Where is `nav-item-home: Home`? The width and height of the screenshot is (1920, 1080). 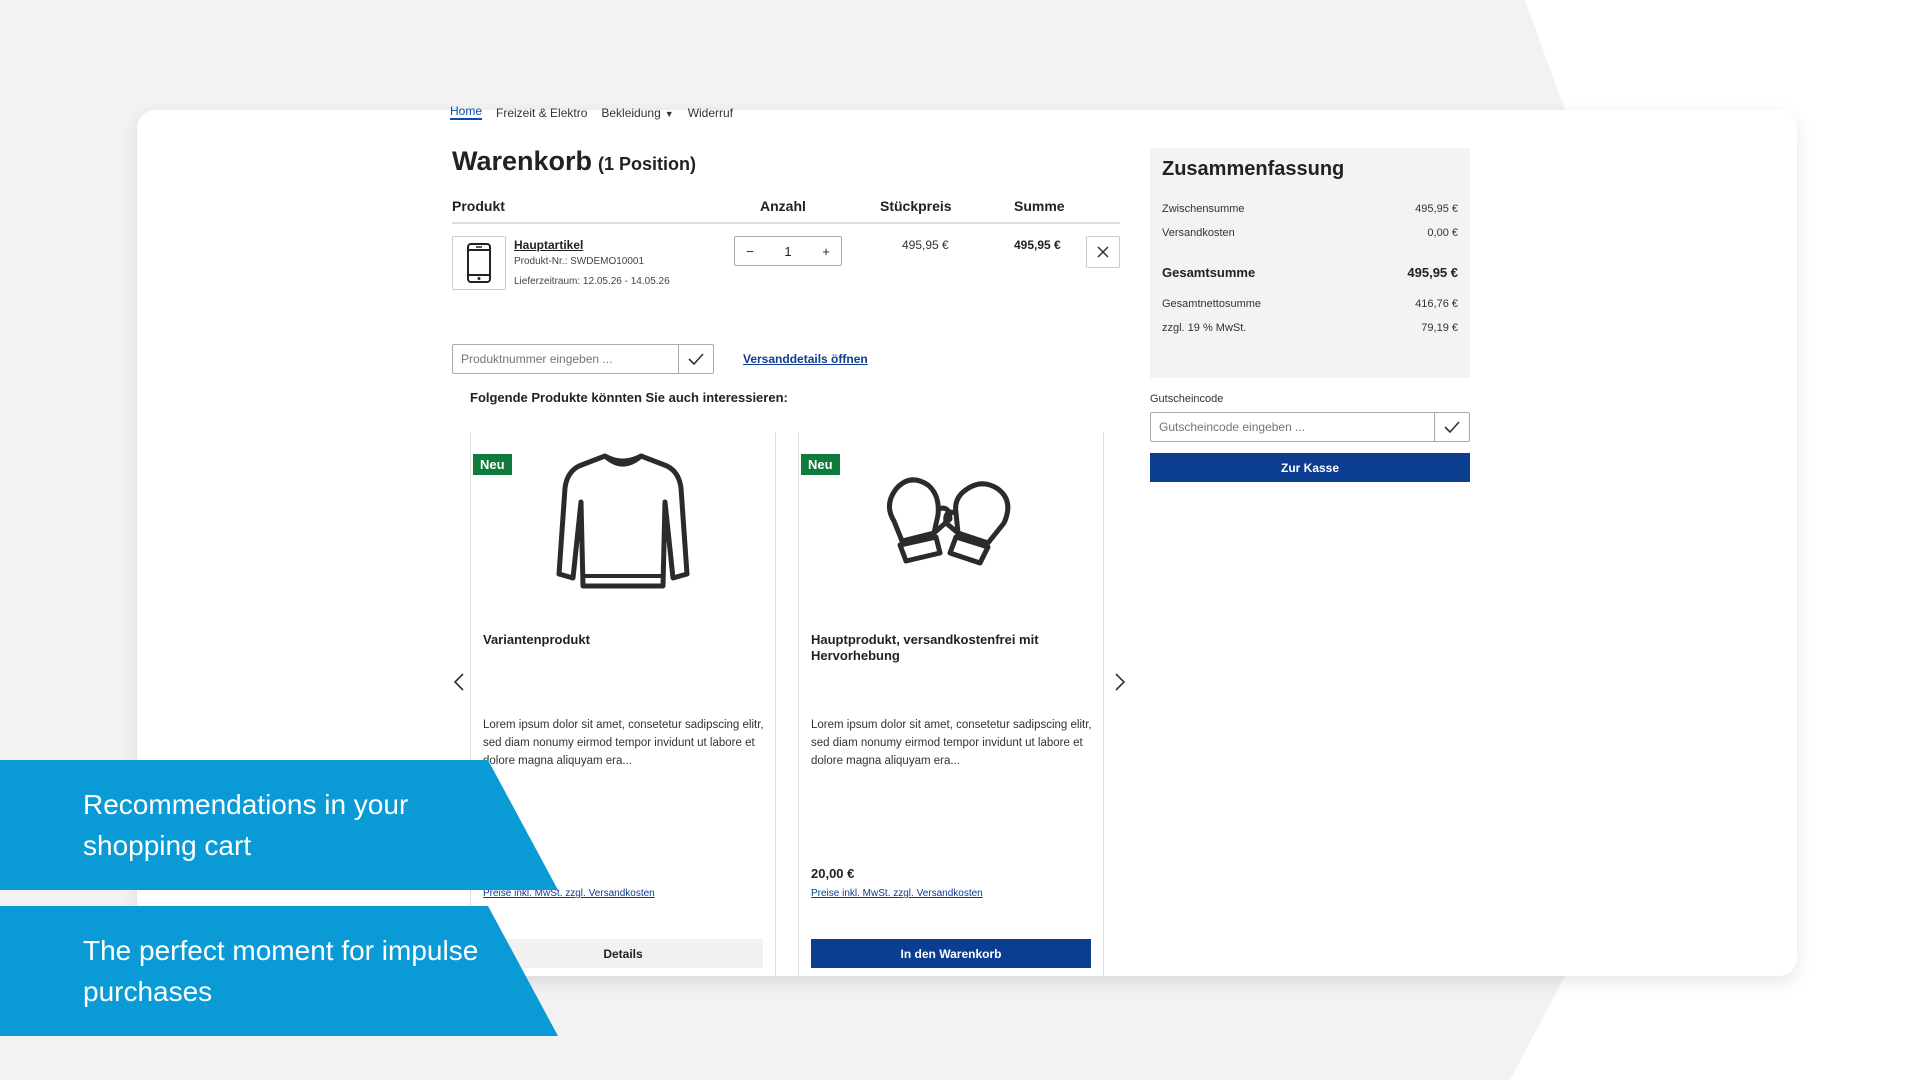
nav-item-home: Home is located at coordinates (466, 112).